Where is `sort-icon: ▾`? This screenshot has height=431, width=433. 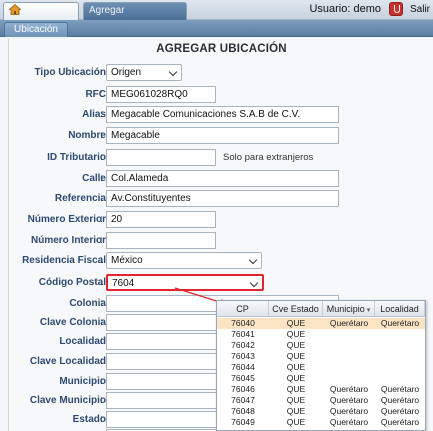
sort-icon: ▾ is located at coordinates (369, 310).